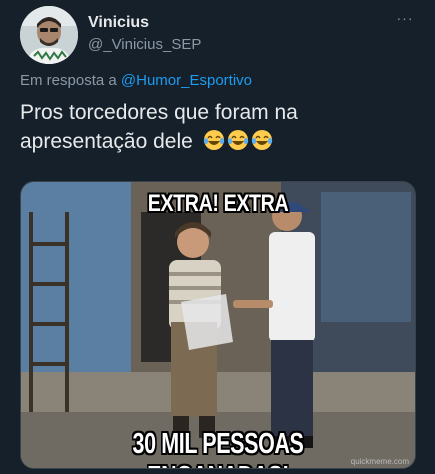 The width and height of the screenshot is (435, 474). What do you see at coordinates (405, 18) in the screenshot?
I see `more-options-icon: ···` at bounding box center [405, 18].